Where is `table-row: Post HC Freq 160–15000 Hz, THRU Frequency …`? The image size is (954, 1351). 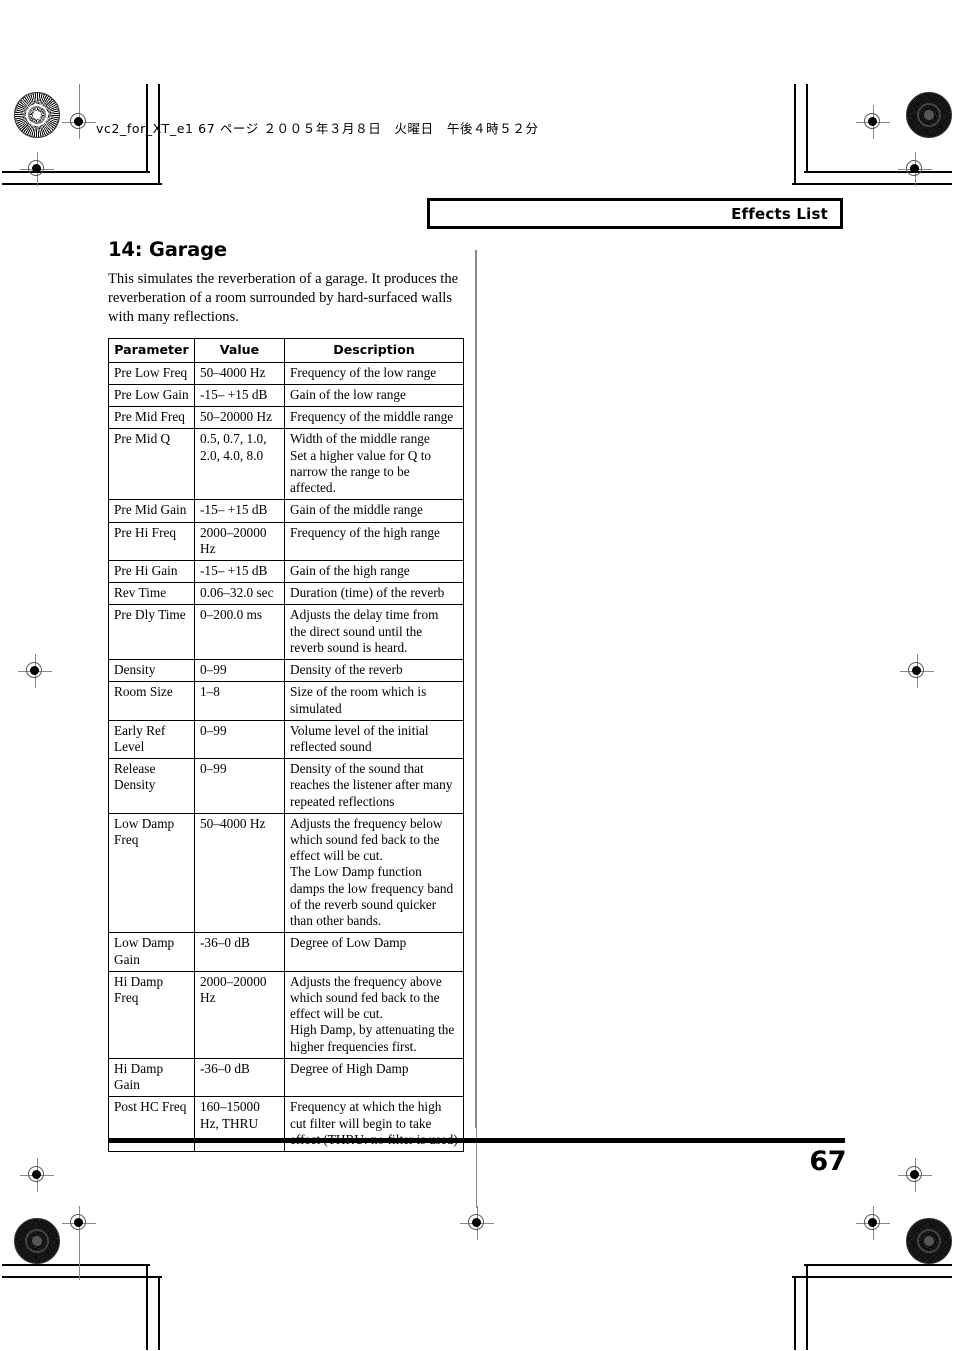 table-row: Post HC Freq 160–15000 Hz, THRU Frequency … is located at coordinates (286, 1124).